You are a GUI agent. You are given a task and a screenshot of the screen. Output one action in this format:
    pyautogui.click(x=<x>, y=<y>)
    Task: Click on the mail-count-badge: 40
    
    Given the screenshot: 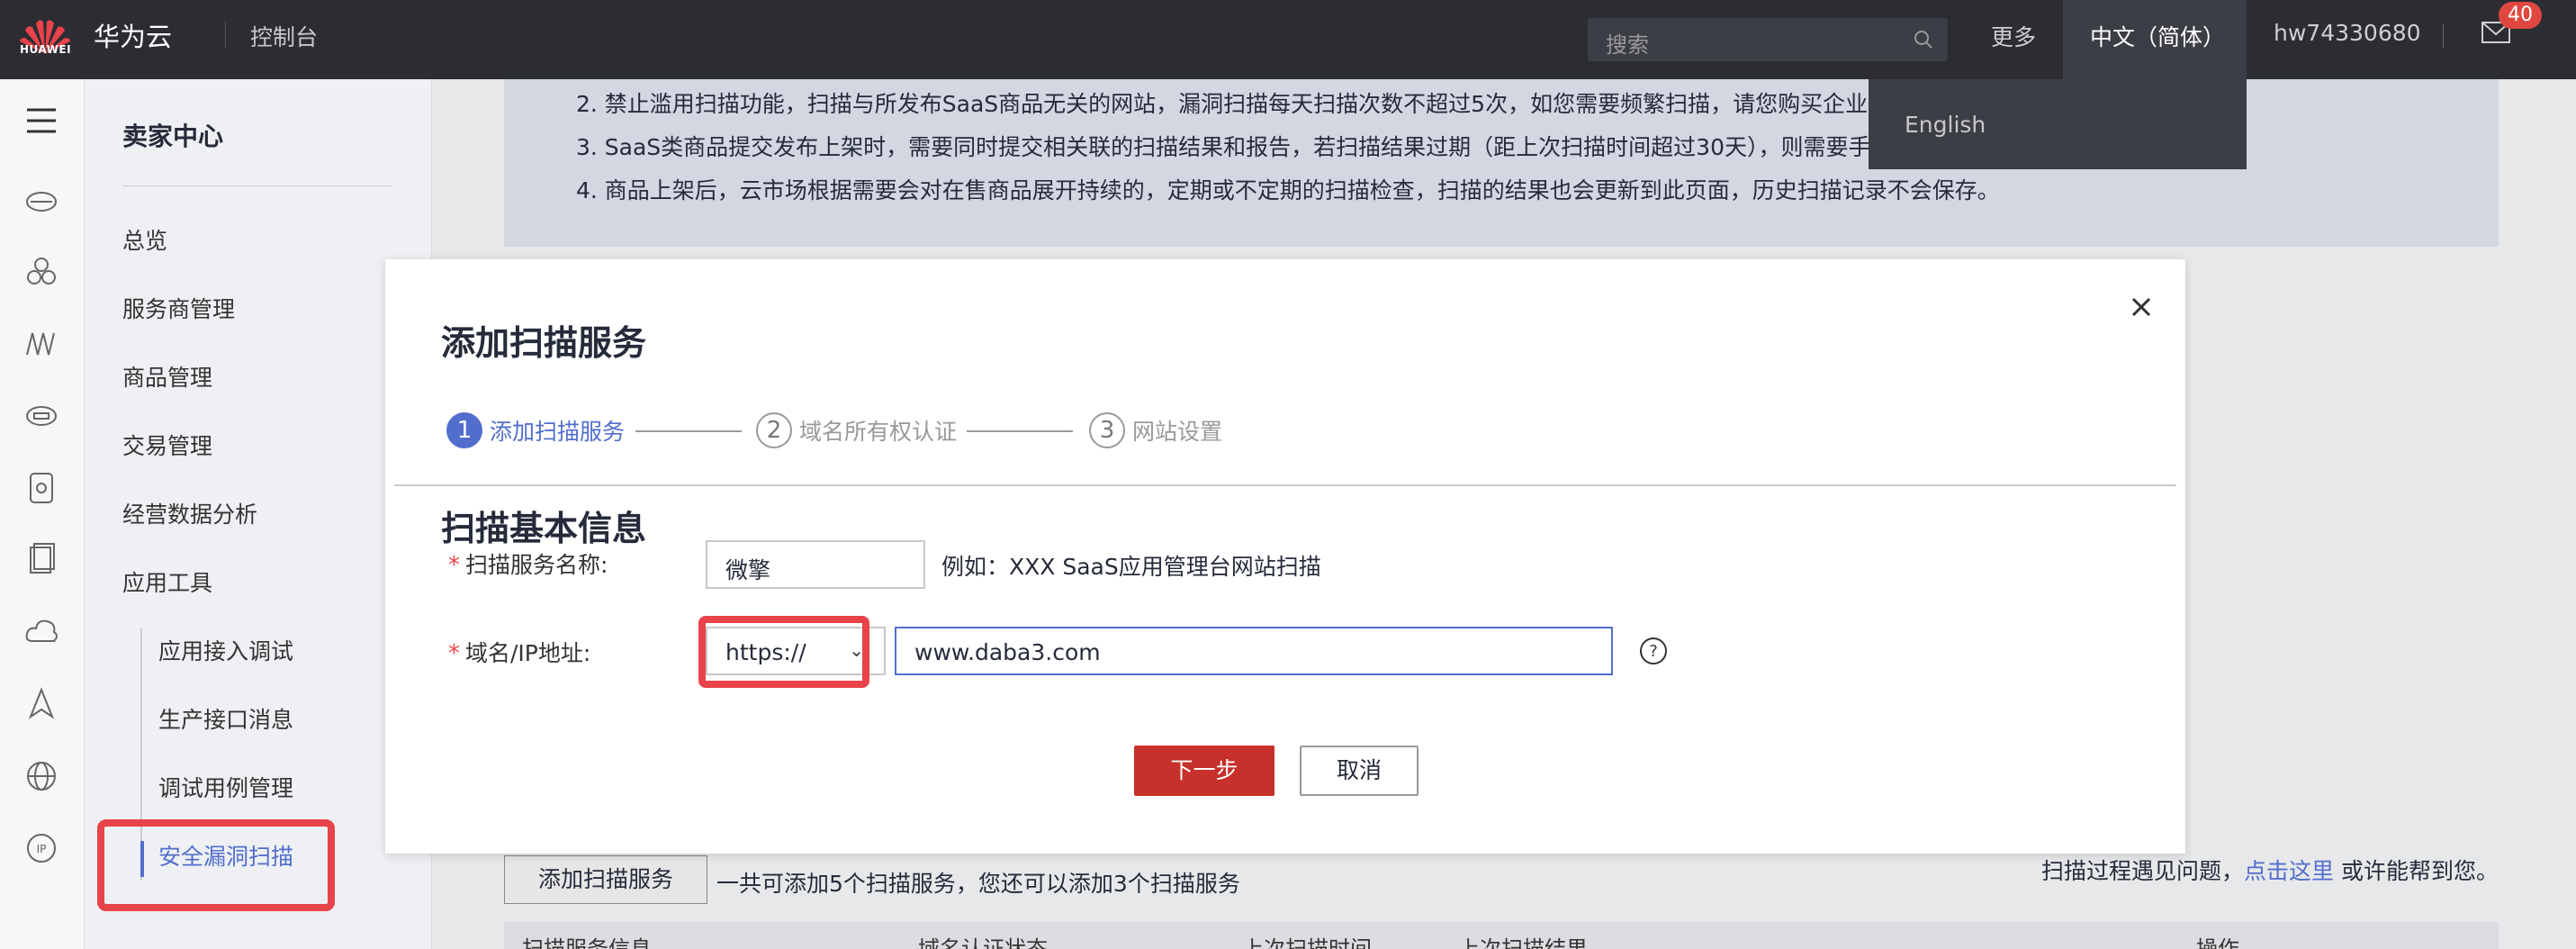 What is the action you would take?
    pyautogui.click(x=2520, y=15)
    